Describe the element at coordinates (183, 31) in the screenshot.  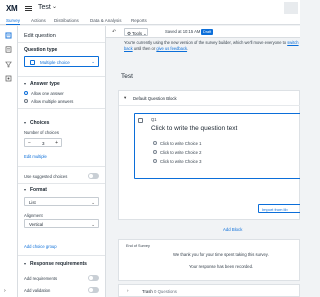
I see `saved-status: Saved at 10:15 AM` at that location.